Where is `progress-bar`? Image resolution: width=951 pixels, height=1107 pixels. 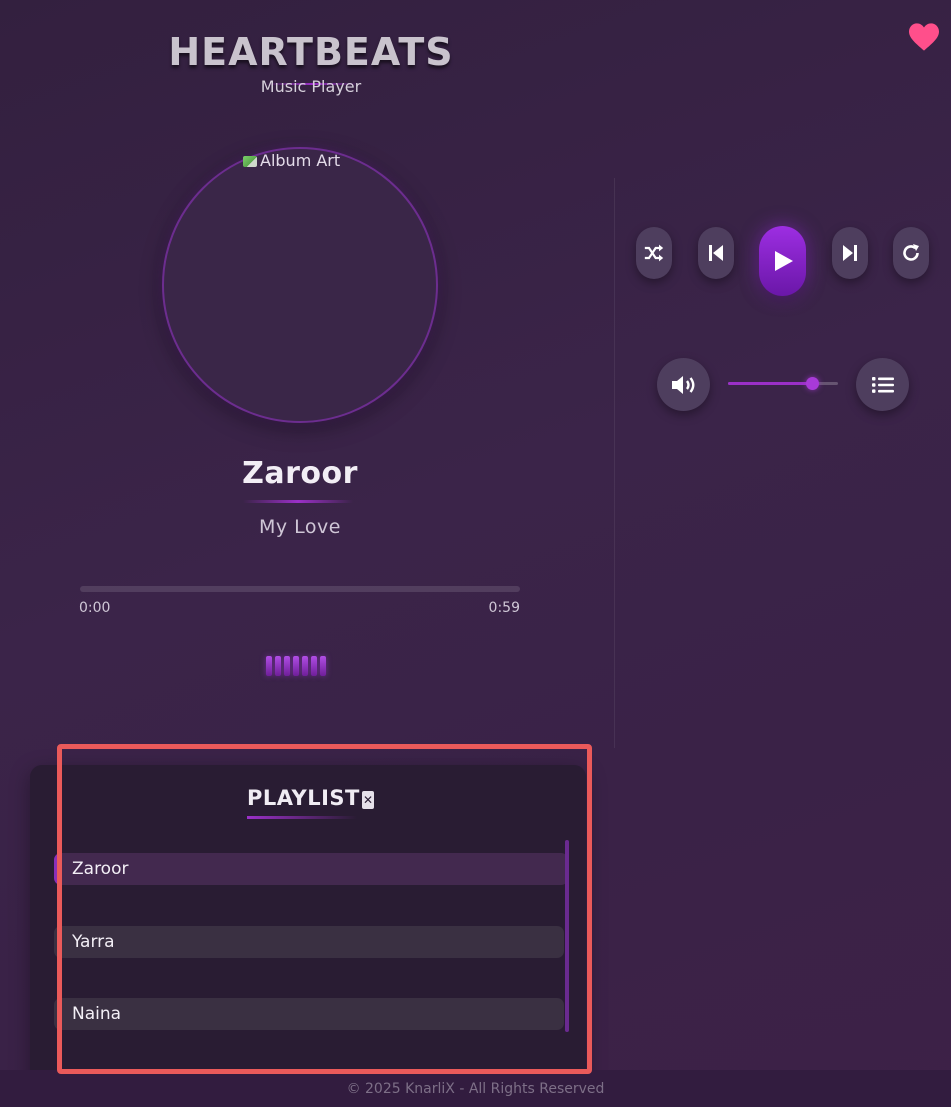 progress-bar is located at coordinates (300, 589).